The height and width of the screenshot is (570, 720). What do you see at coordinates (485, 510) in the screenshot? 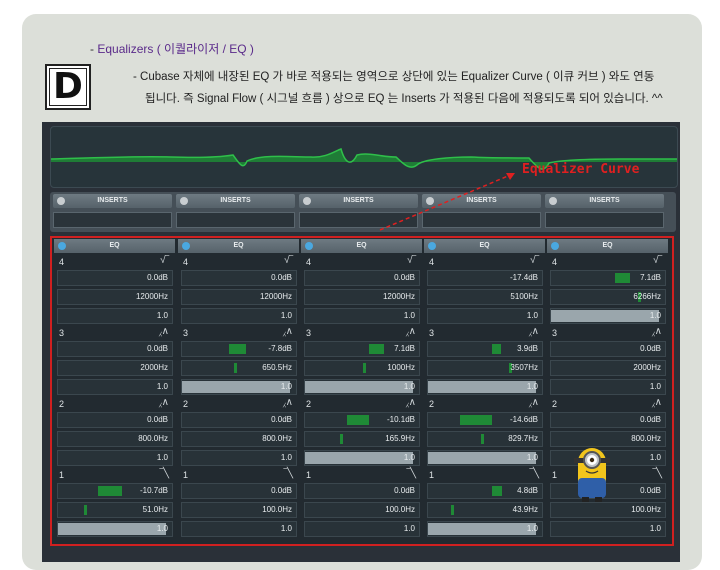
I see `frequency-field: 43.9Hz` at bounding box center [485, 510].